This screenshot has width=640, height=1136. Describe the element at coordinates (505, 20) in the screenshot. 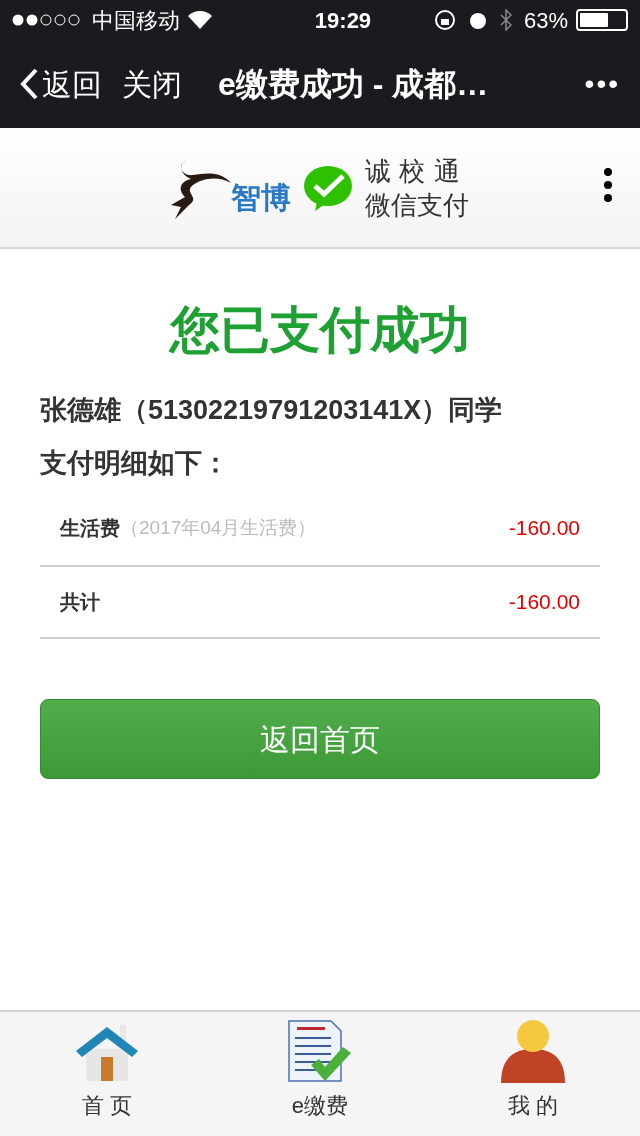

I see `bluetooth-icon` at that location.